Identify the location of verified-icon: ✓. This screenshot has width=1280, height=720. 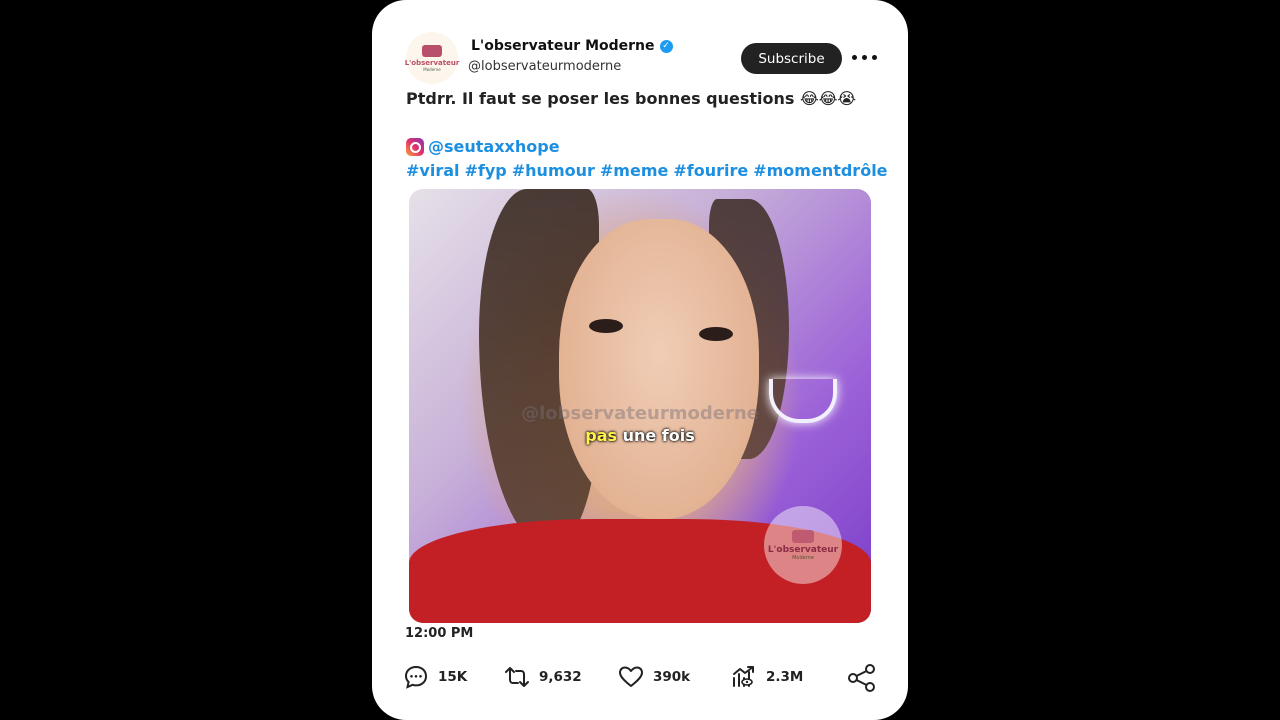
(666, 46).